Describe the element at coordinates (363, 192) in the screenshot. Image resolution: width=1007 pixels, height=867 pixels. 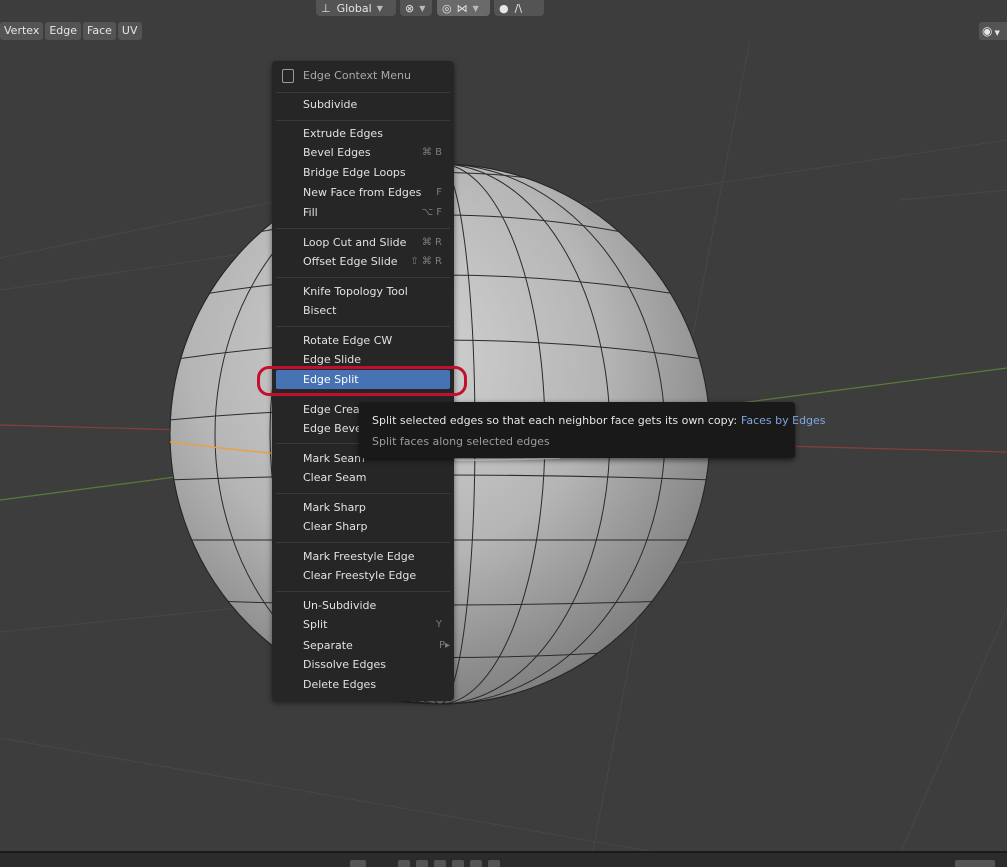
I see `menu-item-new-face-from-edges: New Face from Edges F` at that location.